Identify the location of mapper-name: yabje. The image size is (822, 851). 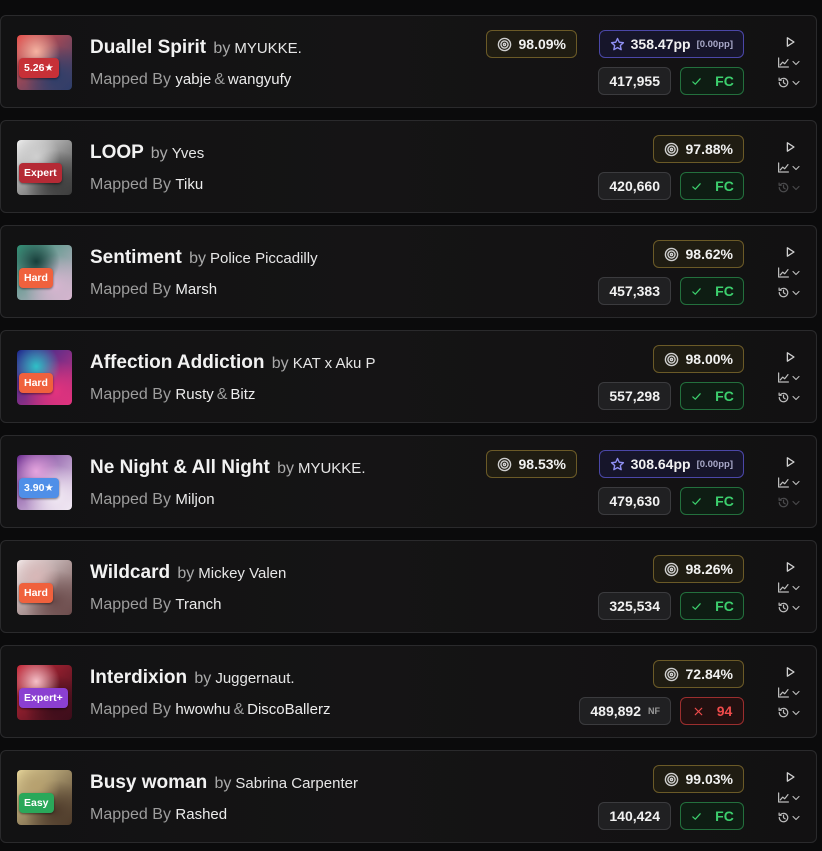
(193, 79).